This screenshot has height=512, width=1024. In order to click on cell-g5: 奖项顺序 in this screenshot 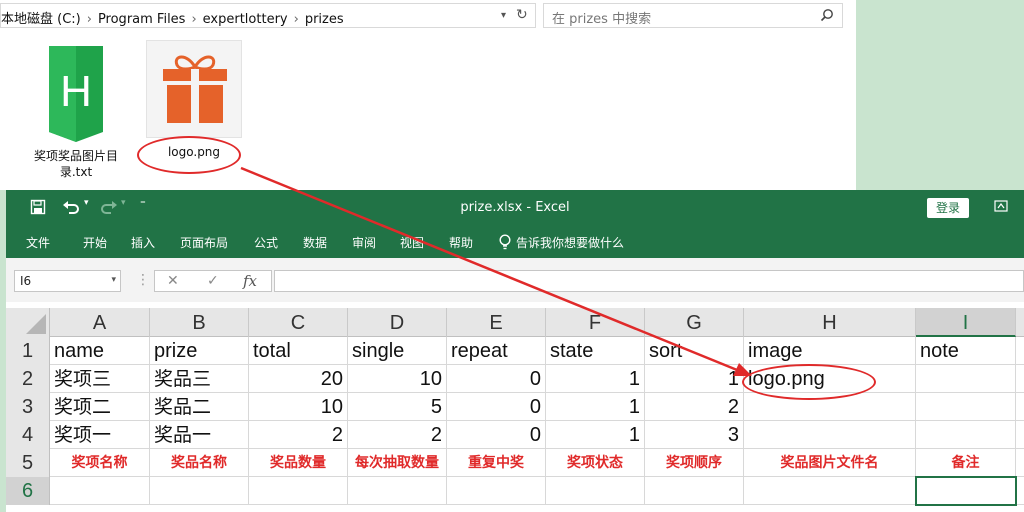, I will do `click(694, 463)`.